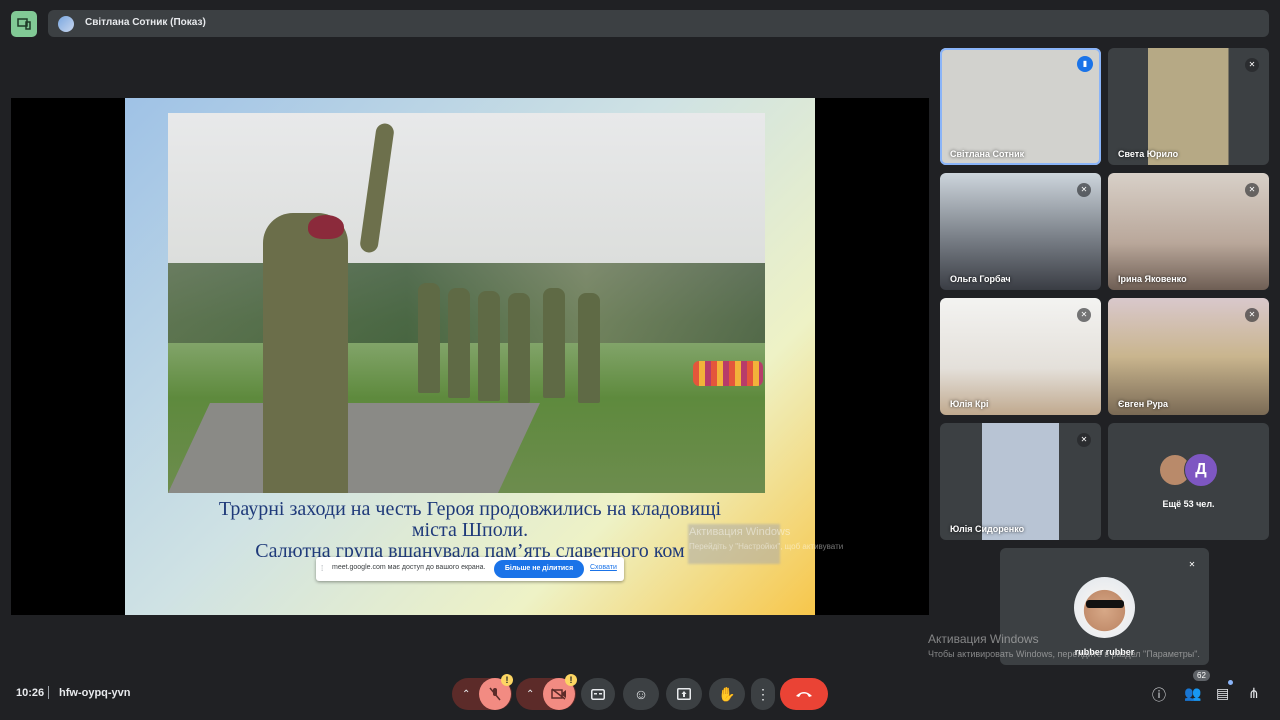 The width and height of the screenshot is (1280, 720). I want to click on captions-button, so click(598, 694).